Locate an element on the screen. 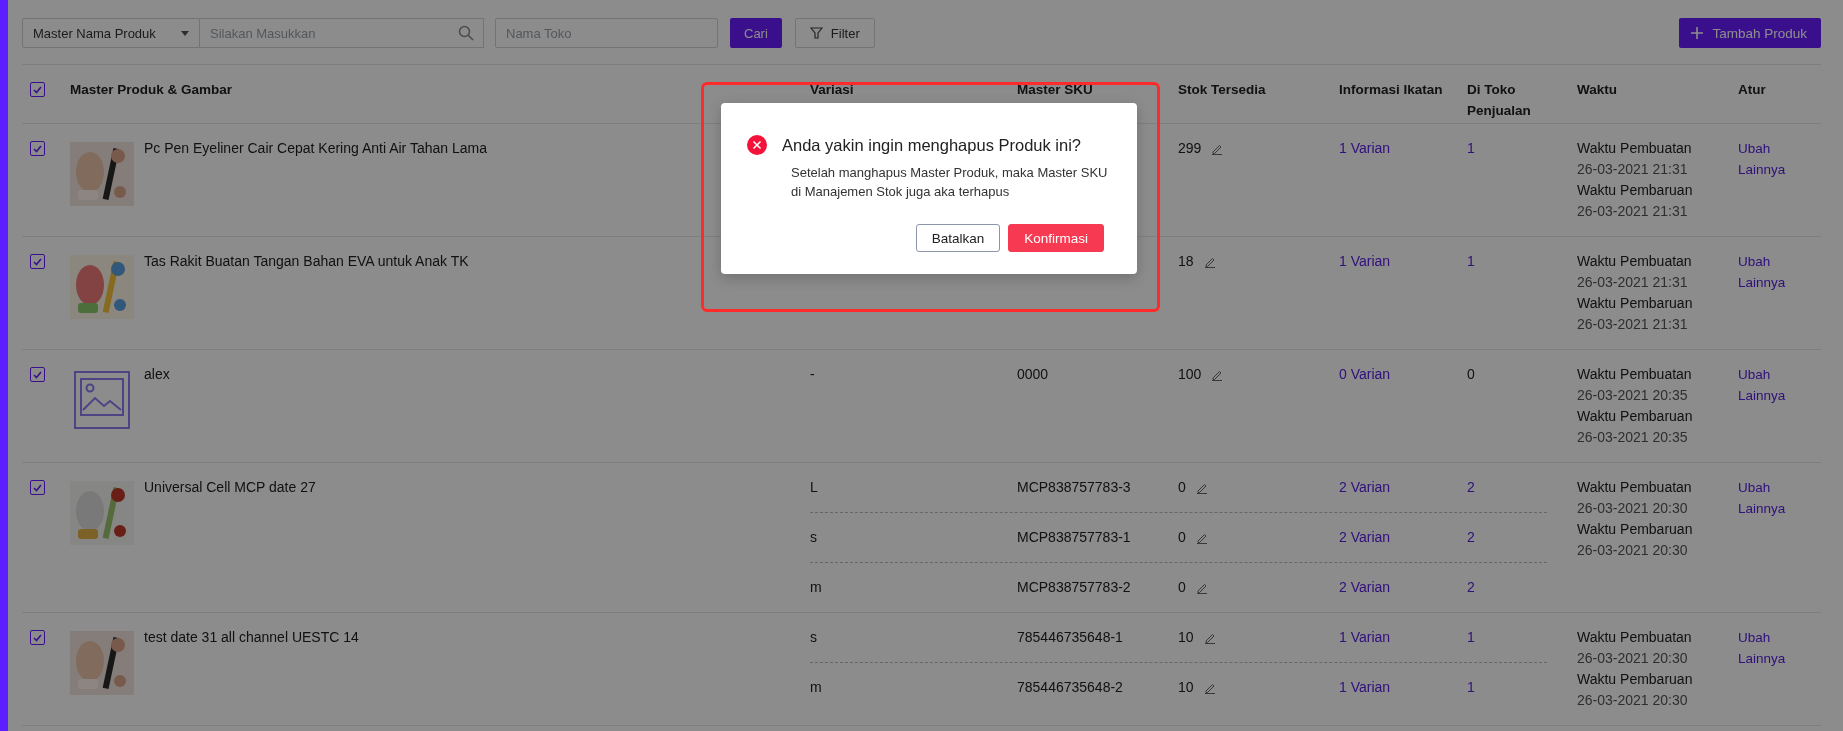 The height and width of the screenshot is (731, 1843). variation-cell: m is located at coordinates (816, 587).